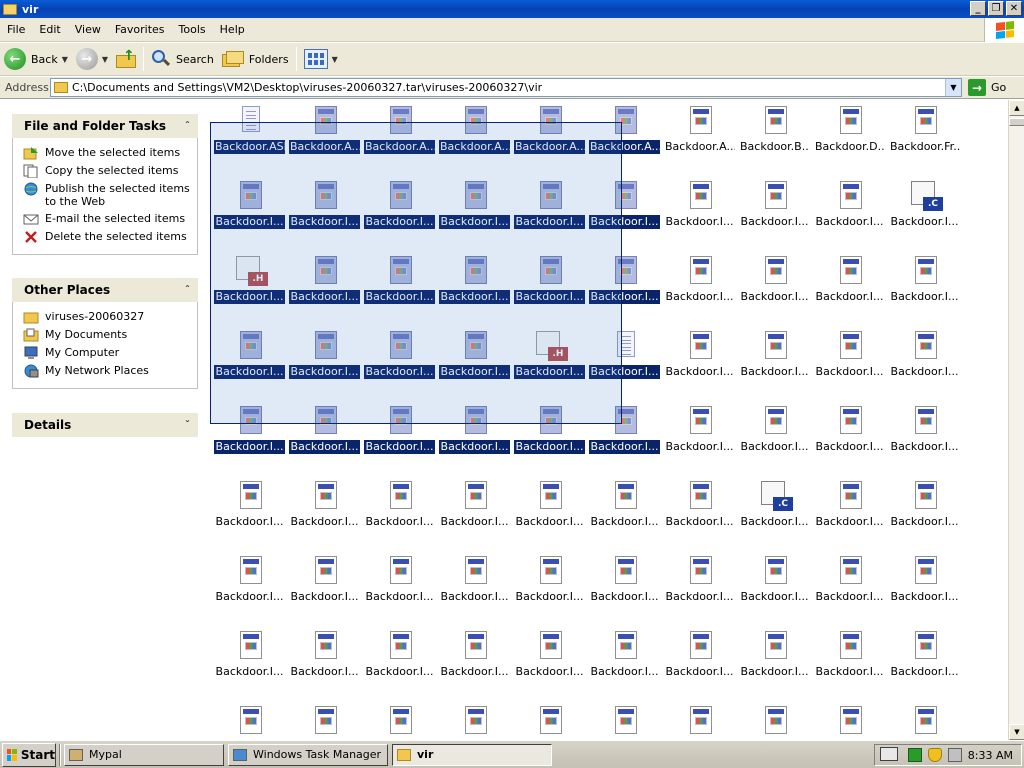  I want to click on task-mypal: Mypal, so click(144, 754).